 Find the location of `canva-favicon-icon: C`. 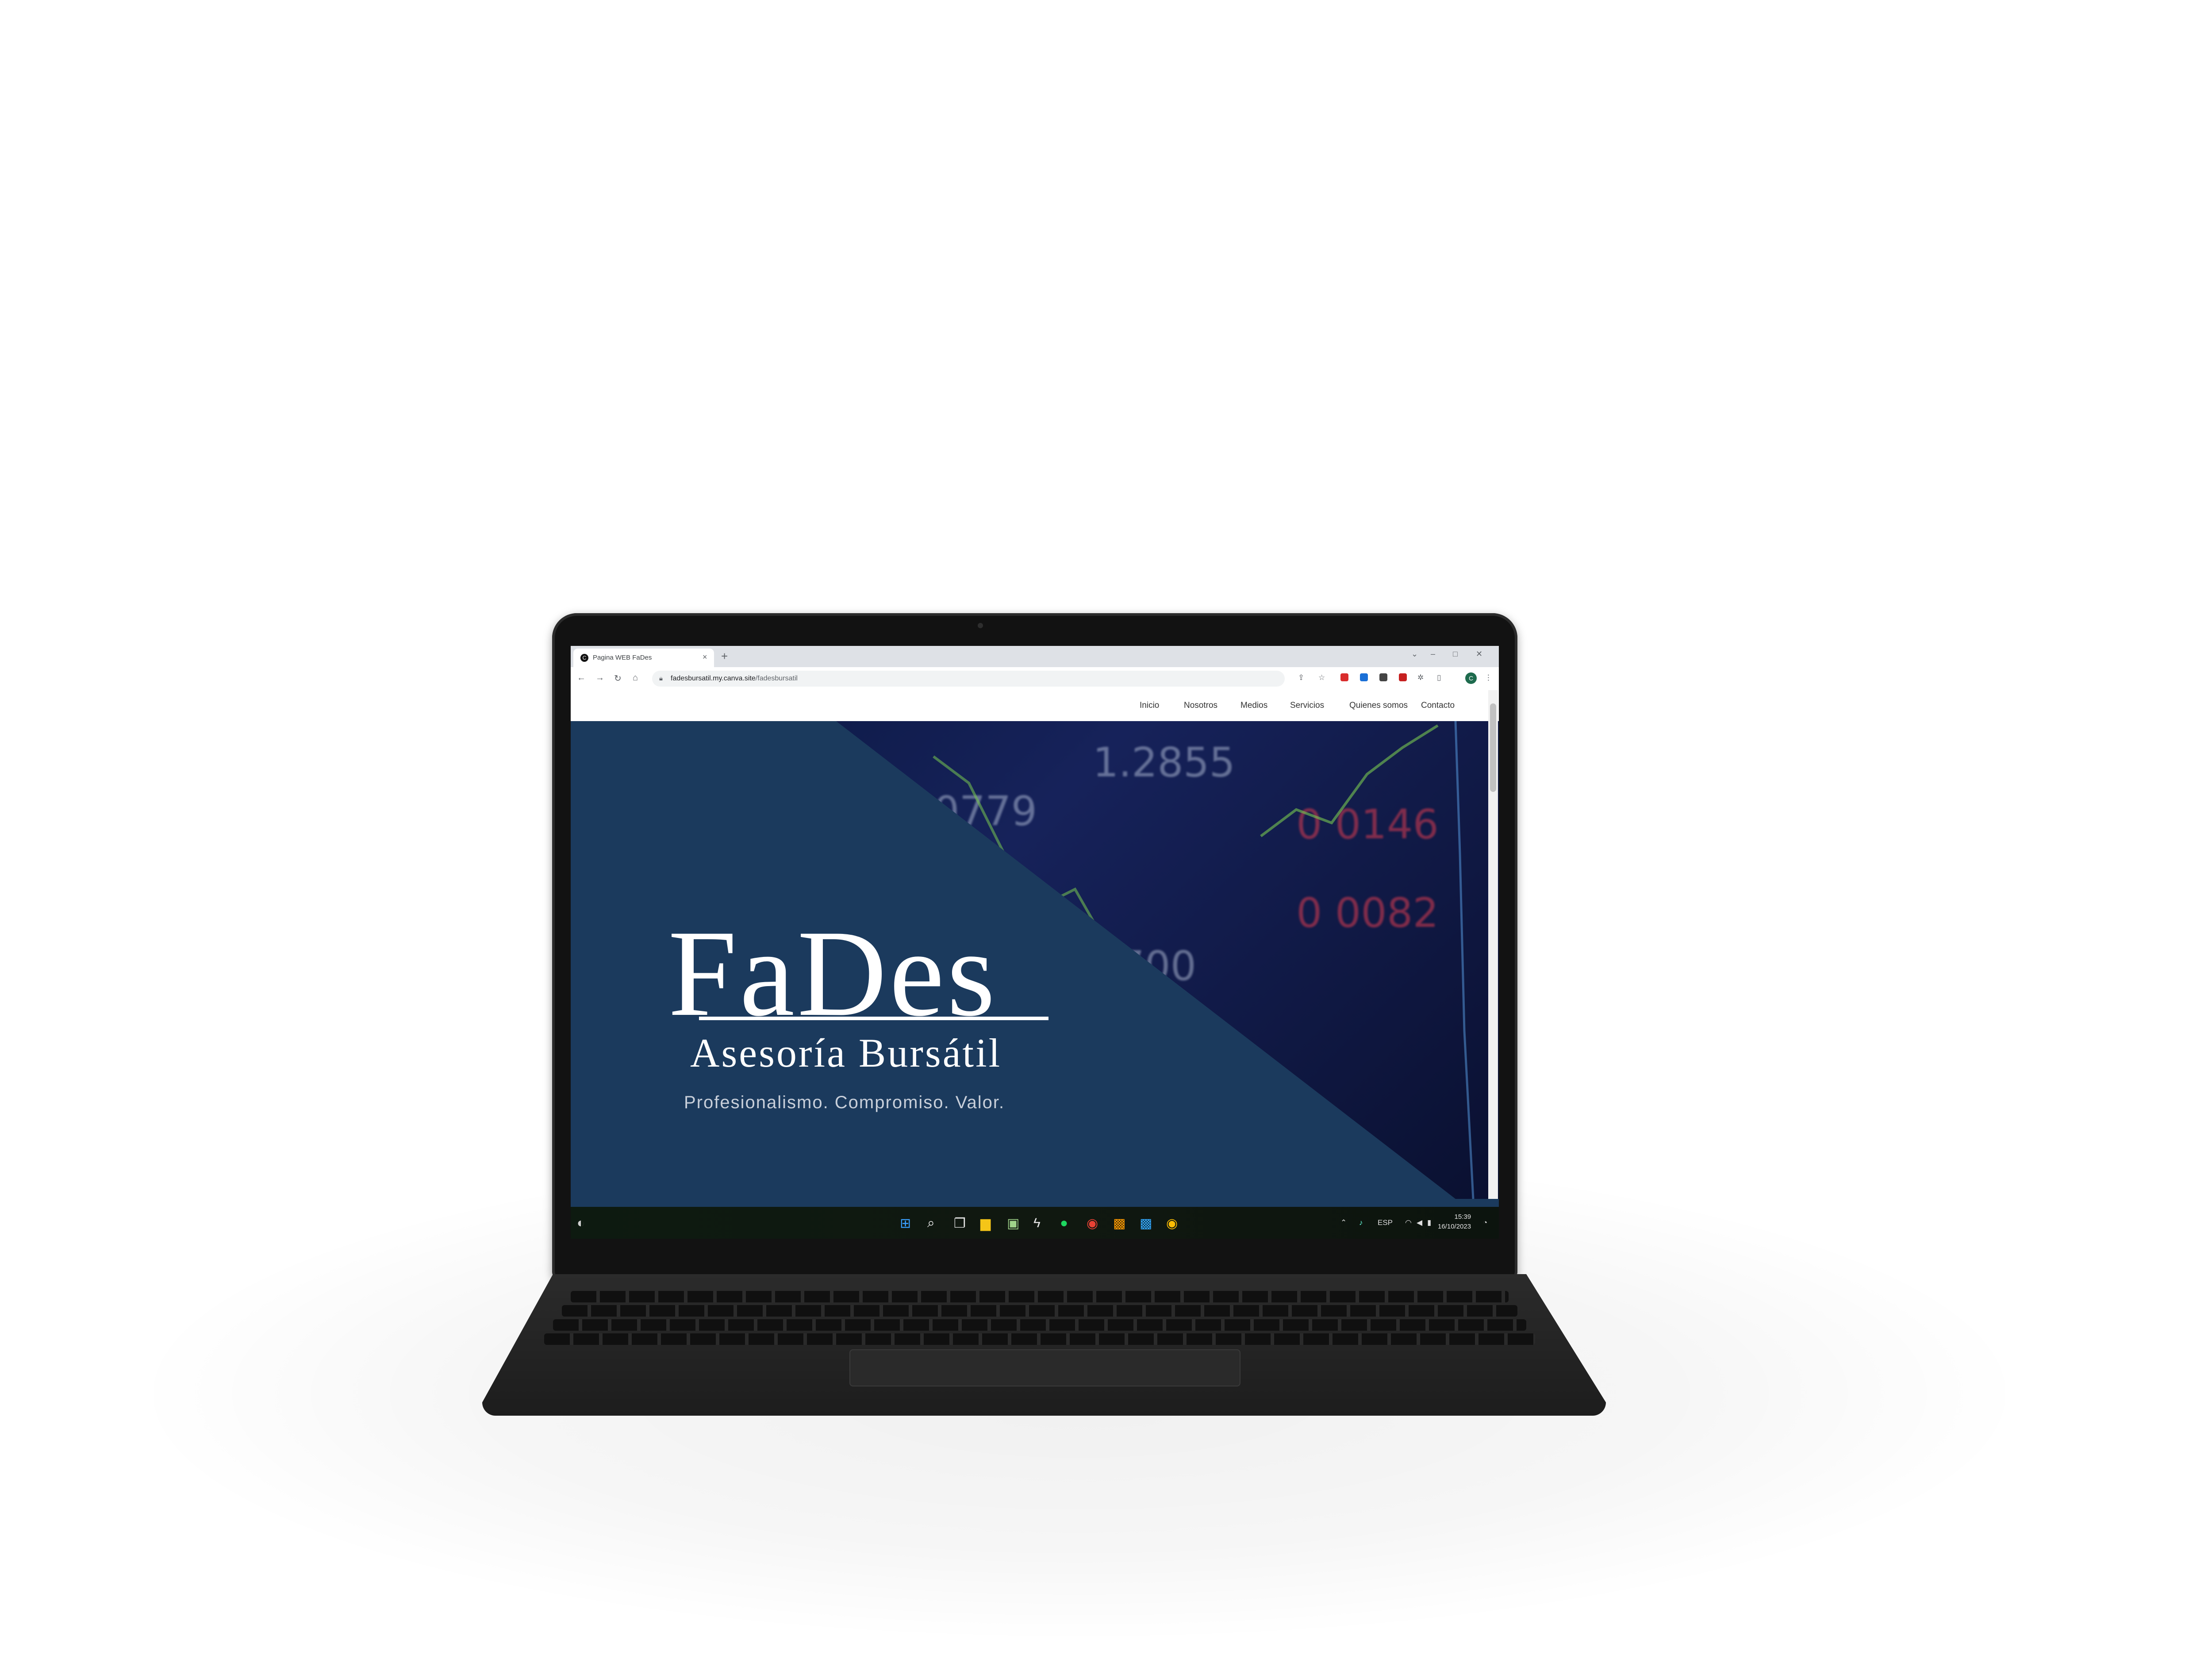

canva-favicon-icon: C is located at coordinates (584, 658).